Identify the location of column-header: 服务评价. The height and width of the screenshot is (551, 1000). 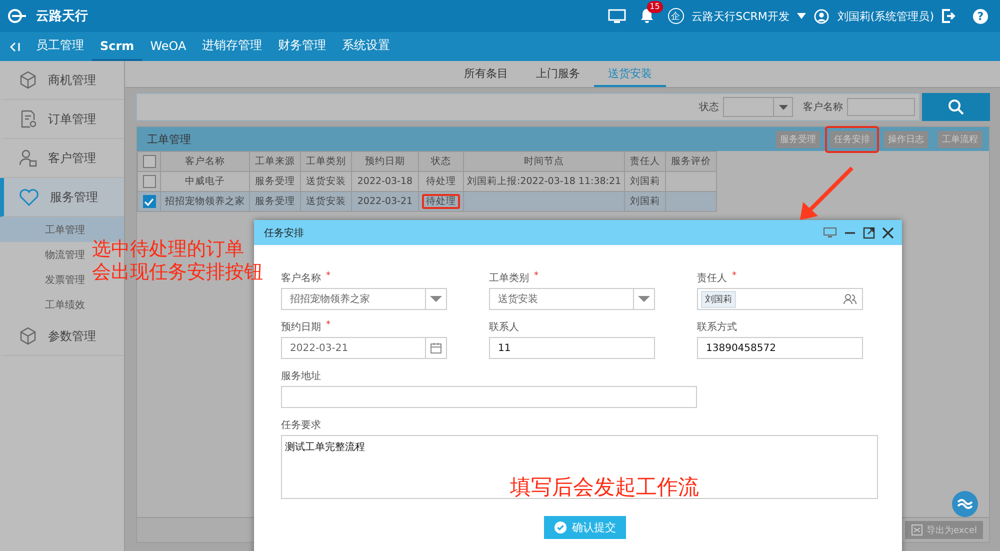
(691, 162).